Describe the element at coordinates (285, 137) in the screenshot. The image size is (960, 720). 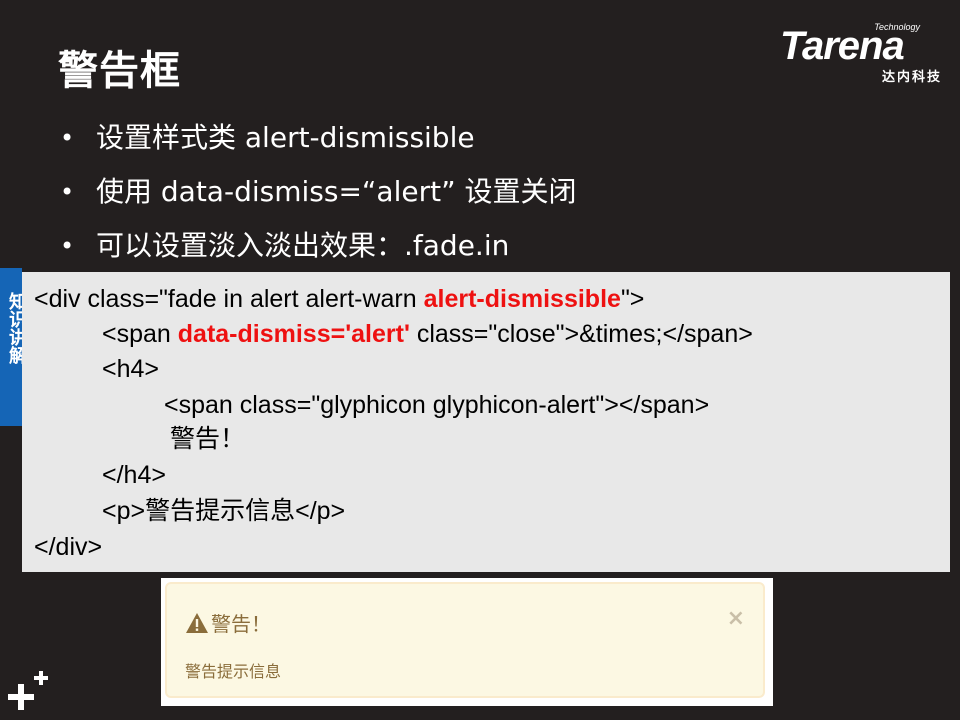
I see `bullet-text: 设置样式类 alert-dismissible` at that location.